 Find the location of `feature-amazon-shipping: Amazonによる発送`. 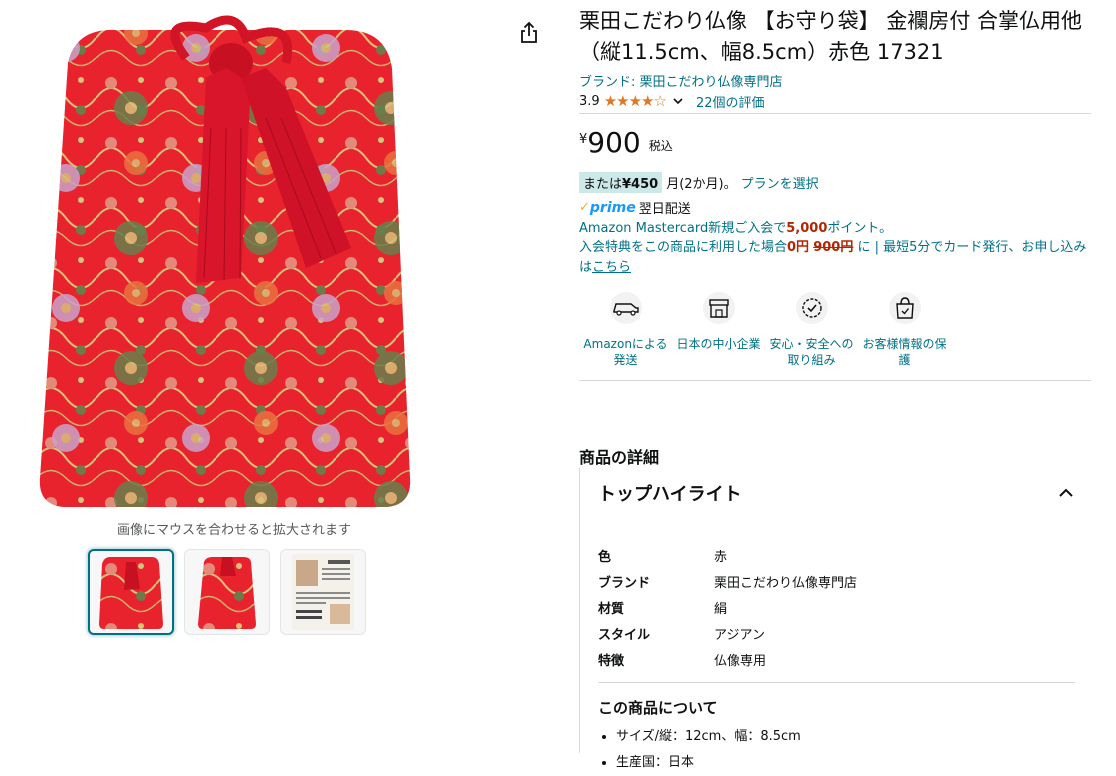

feature-amazon-shipping: Amazonによる発送 is located at coordinates (625, 328).